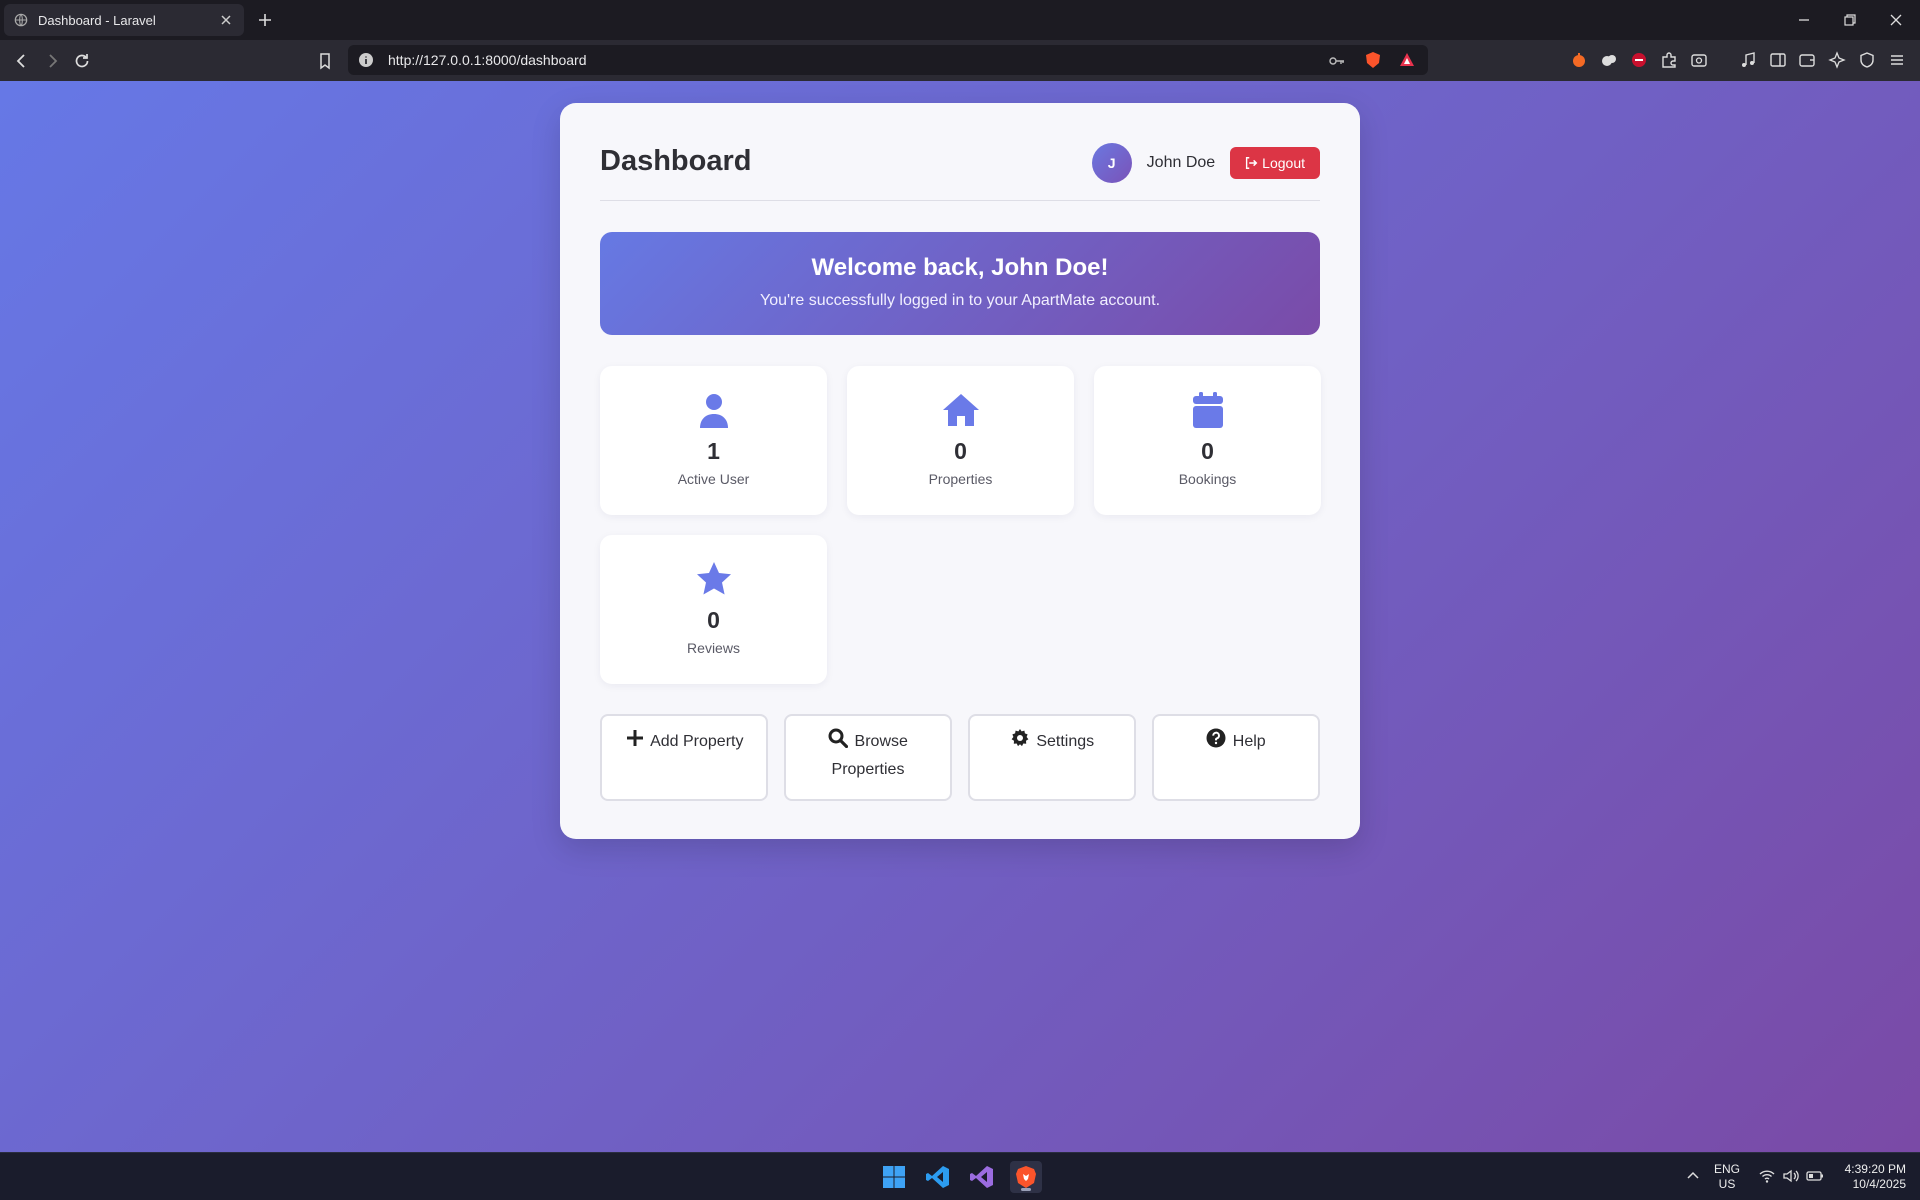  What do you see at coordinates (634, 738) in the screenshot?
I see `plus-icon` at bounding box center [634, 738].